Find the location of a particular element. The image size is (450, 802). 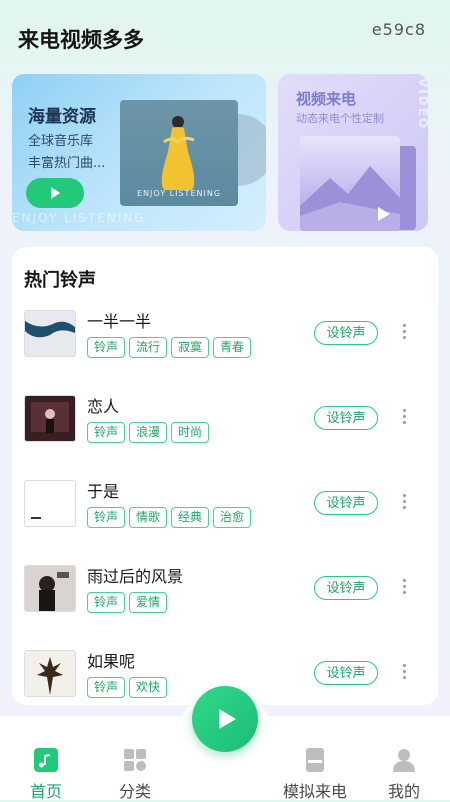

tab-simulate-call: 模拟来电 is located at coordinates (315, 758).